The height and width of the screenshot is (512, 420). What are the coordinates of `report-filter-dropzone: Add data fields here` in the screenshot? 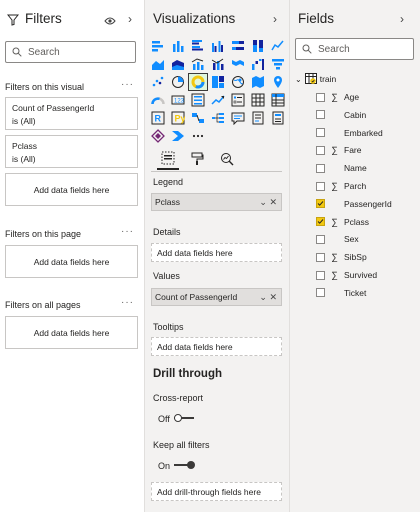 It's located at (71, 332).